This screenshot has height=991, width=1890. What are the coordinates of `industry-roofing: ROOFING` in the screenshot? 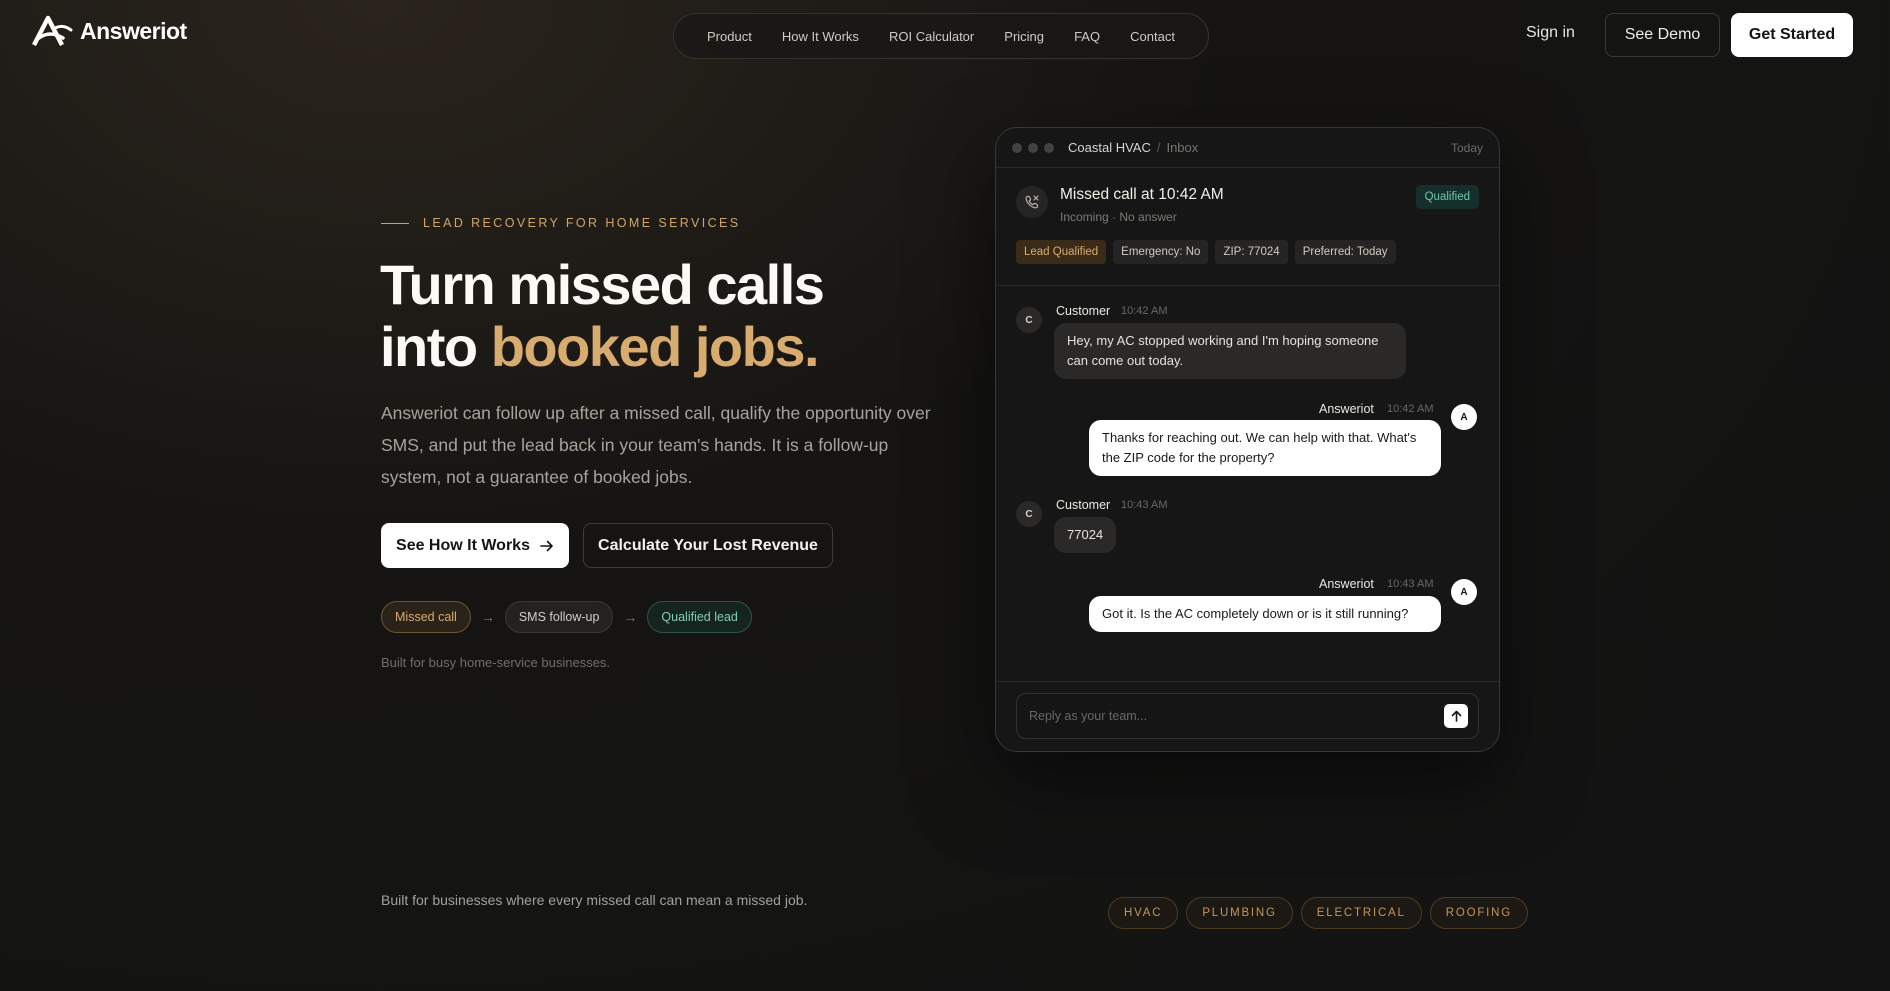 It's located at (1478, 913).